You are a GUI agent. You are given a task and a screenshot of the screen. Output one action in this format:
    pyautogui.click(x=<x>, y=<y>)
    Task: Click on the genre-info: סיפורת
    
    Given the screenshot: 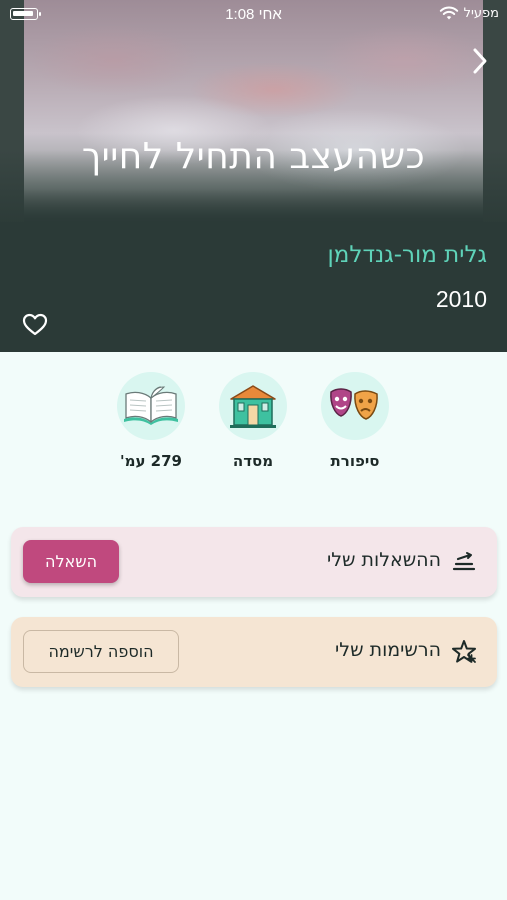 What is the action you would take?
    pyautogui.click(x=355, y=421)
    